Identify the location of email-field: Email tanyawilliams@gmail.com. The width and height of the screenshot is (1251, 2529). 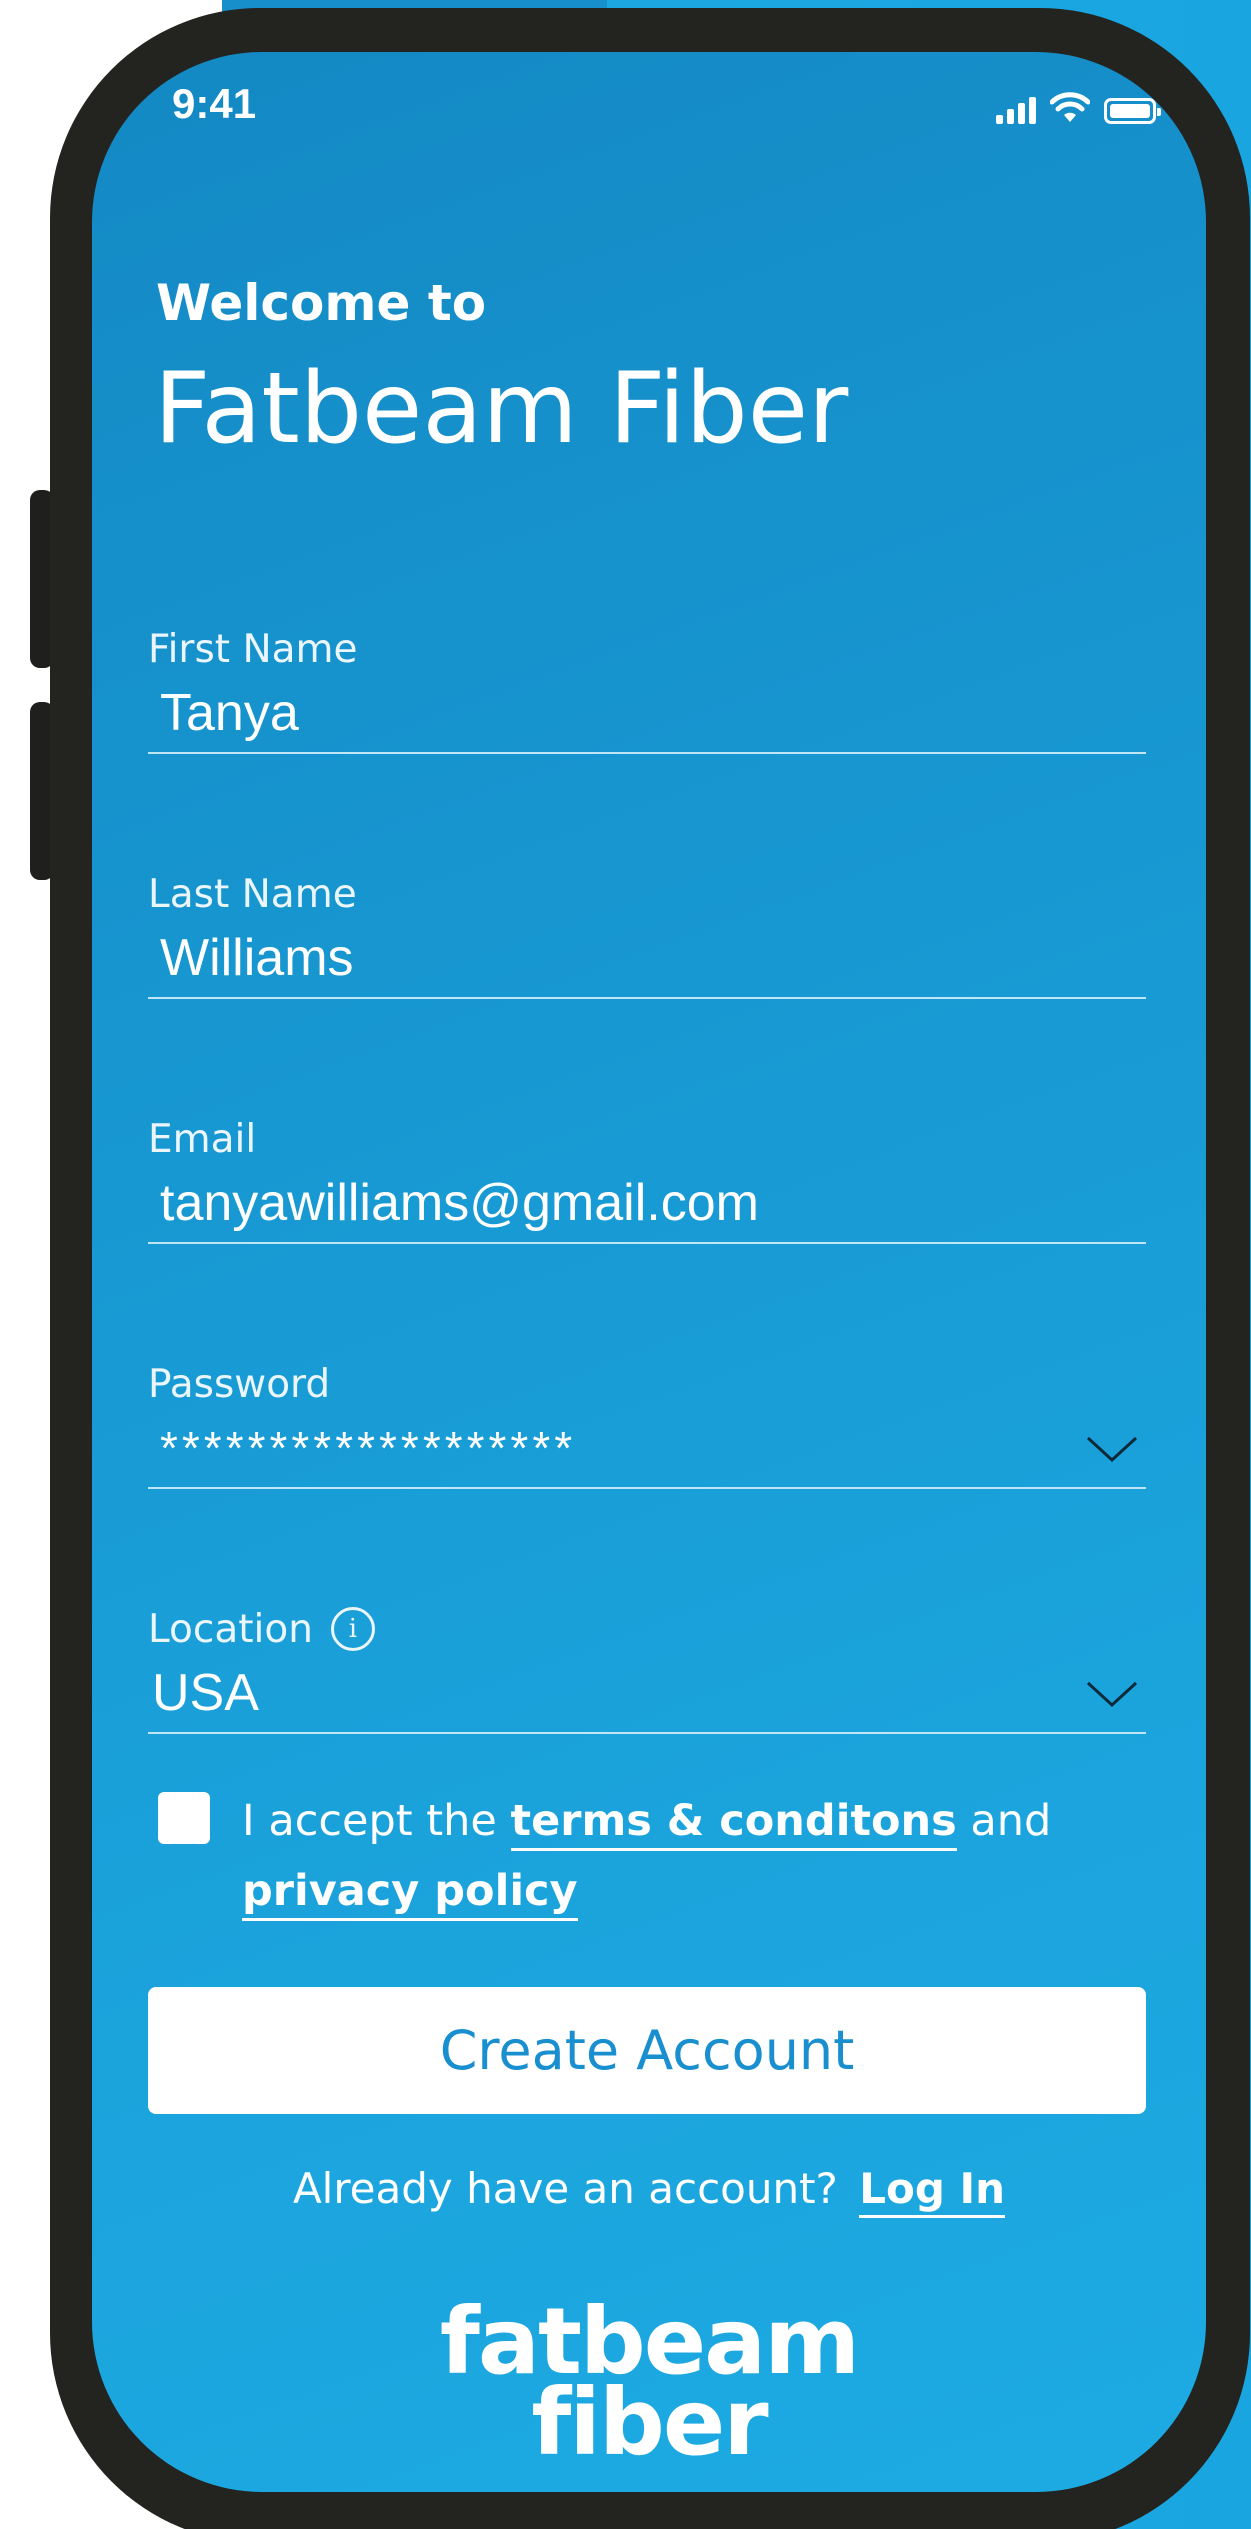
(647, 1179).